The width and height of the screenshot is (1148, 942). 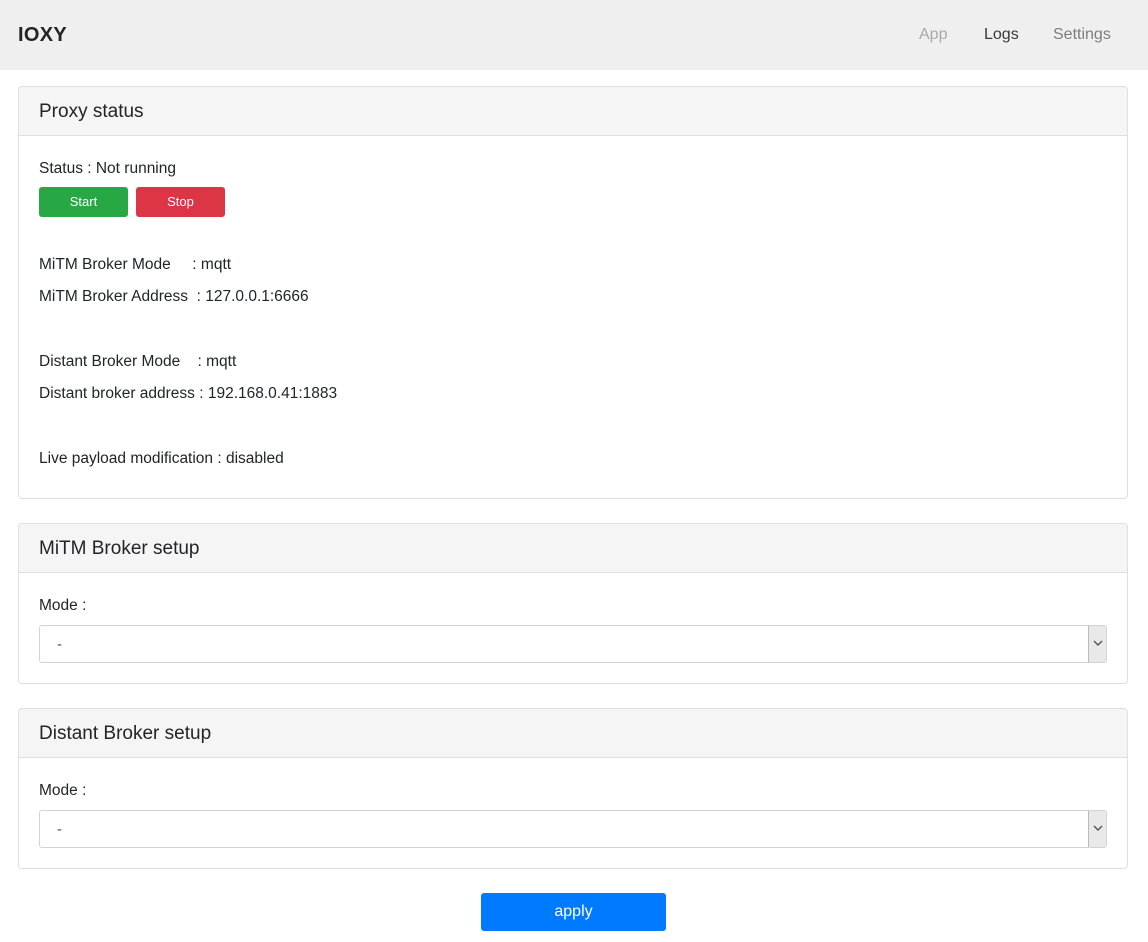 What do you see at coordinates (161, 458) in the screenshot?
I see `payload-modification-text: Live payload modification : disabled` at bounding box center [161, 458].